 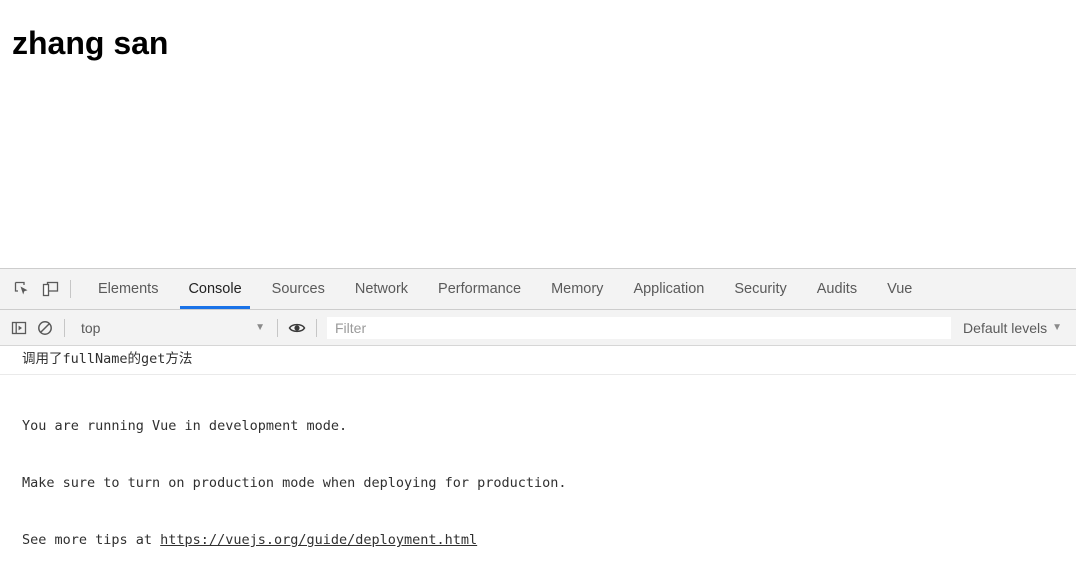 What do you see at coordinates (260, 327) in the screenshot?
I see `chevron-down-icon: ▼` at bounding box center [260, 327].